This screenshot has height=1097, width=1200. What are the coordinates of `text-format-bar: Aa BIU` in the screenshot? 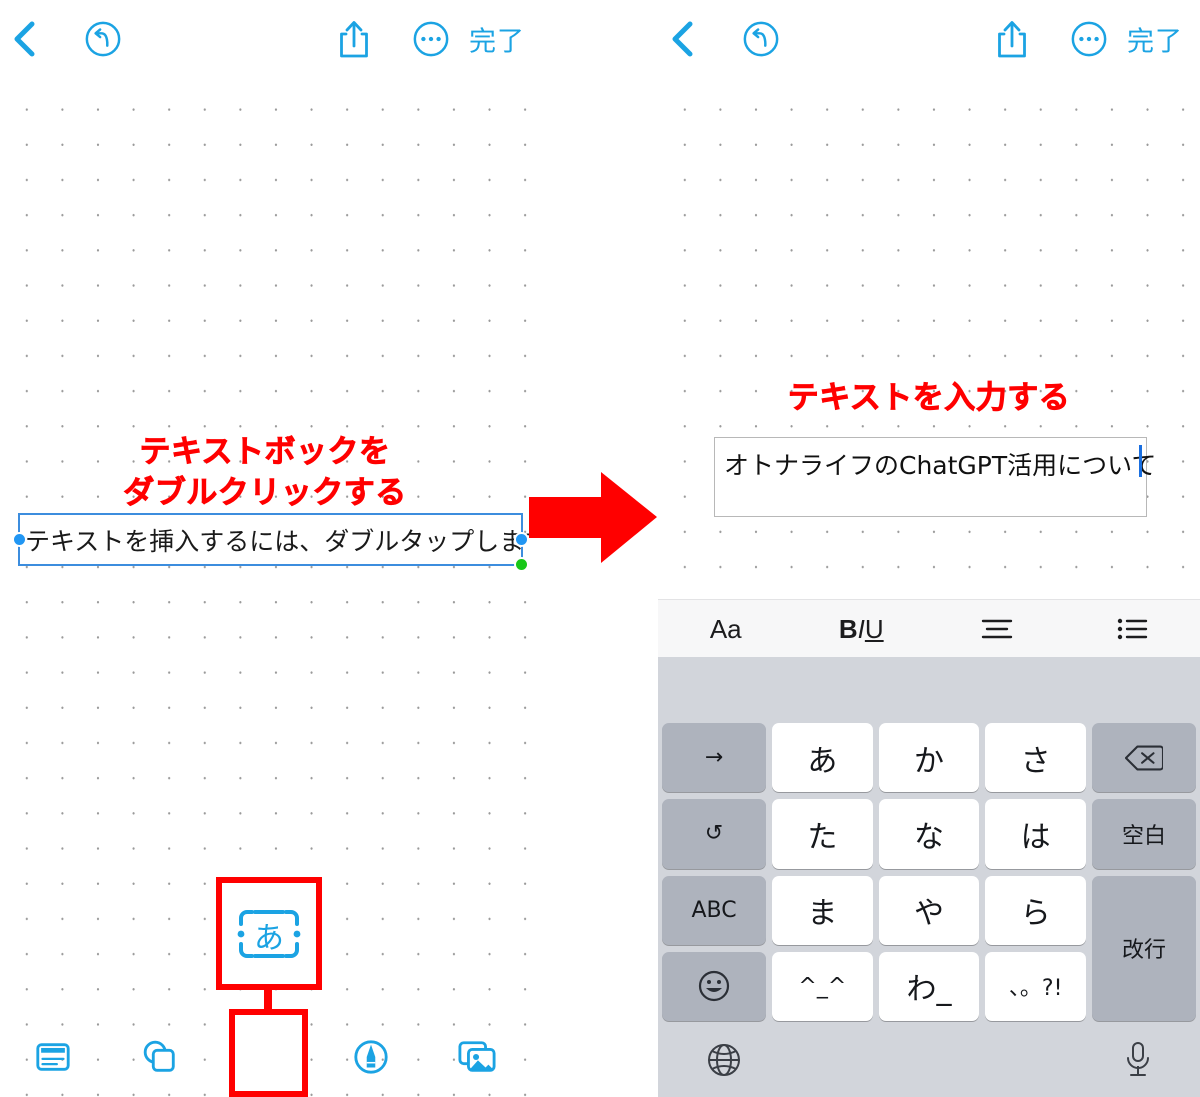 It's located at (929, 628).